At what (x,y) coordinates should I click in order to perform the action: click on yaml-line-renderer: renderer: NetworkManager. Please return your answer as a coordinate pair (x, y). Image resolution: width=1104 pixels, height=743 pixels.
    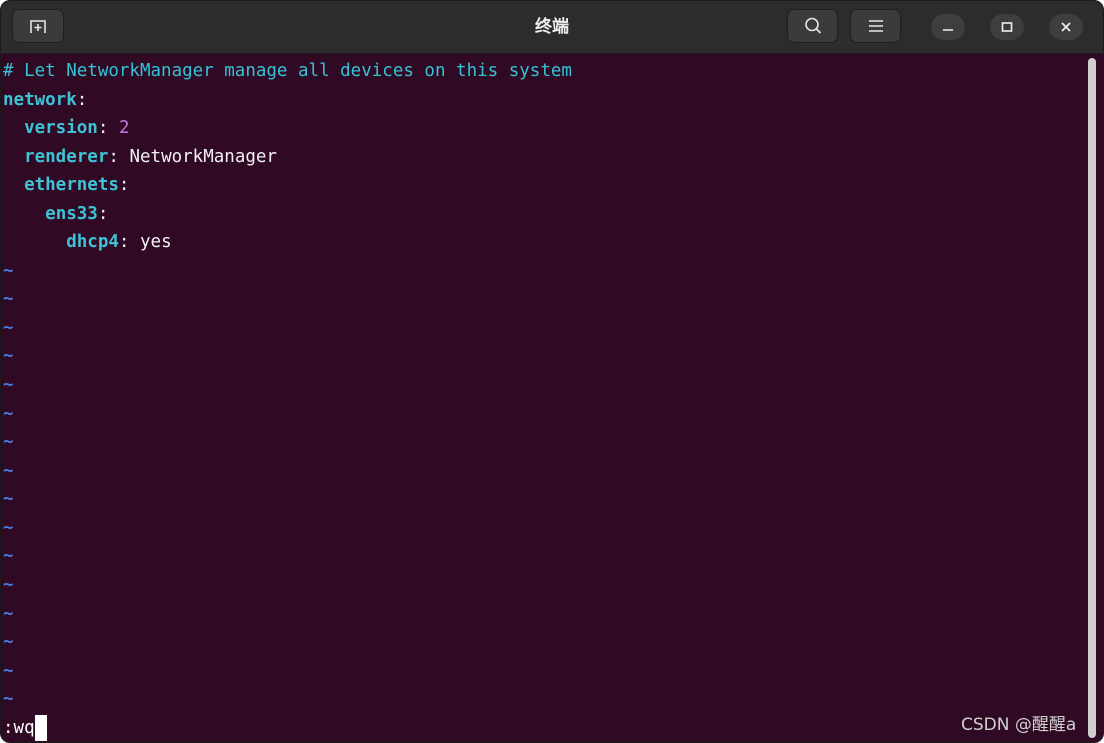
    Looking at the image, I should click on (140, 157).